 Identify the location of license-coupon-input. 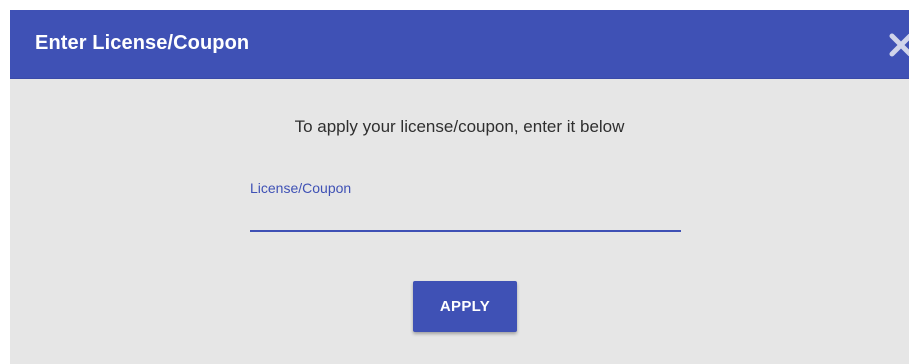
(465, 216).